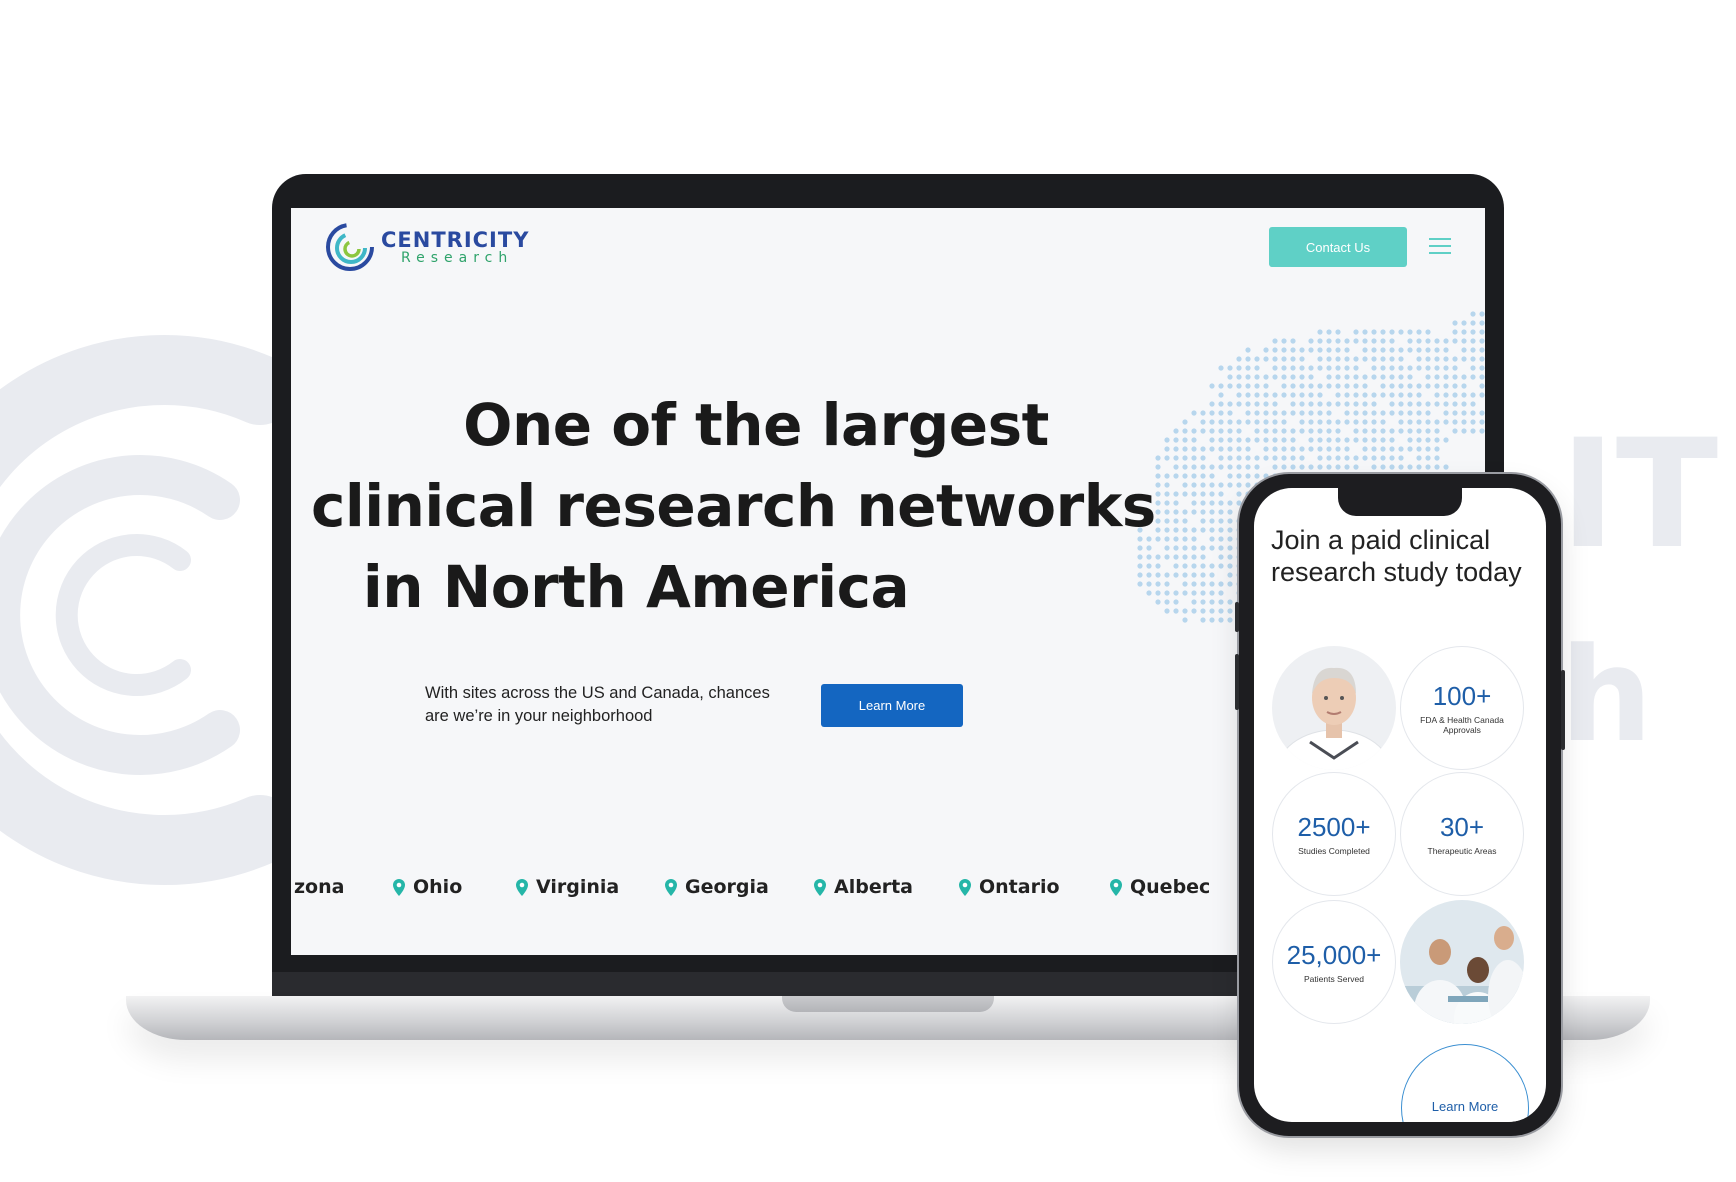  What do you see at coordinates (1333, 979) in the screenshot?
I see `stat-label: Patients Served` at bounding box center [1333, 979].